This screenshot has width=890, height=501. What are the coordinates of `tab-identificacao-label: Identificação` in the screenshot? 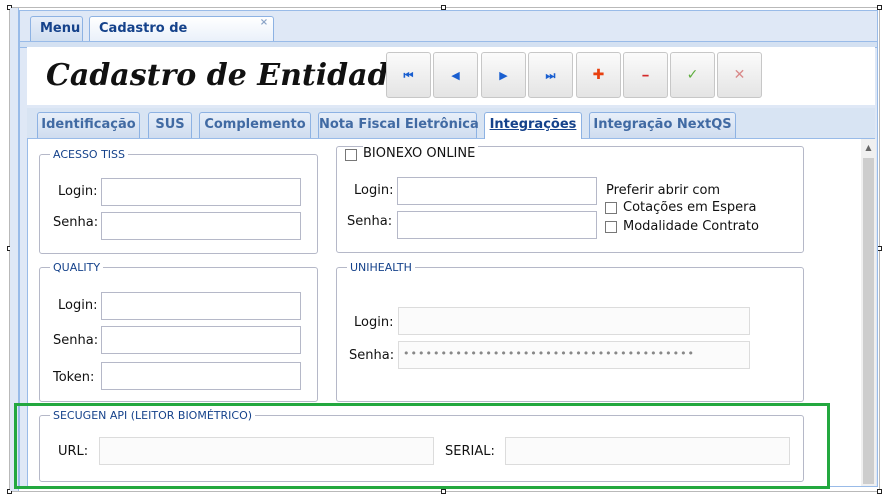 It's located at (88, 124).